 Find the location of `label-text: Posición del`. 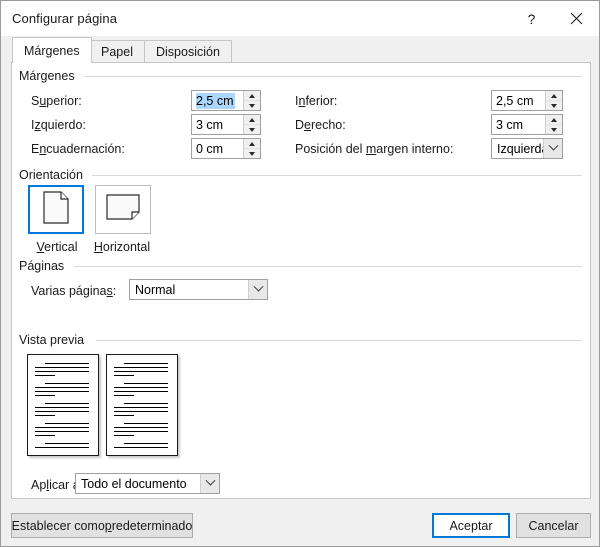

label-text: Posición del is located at coordinates (330, 149).